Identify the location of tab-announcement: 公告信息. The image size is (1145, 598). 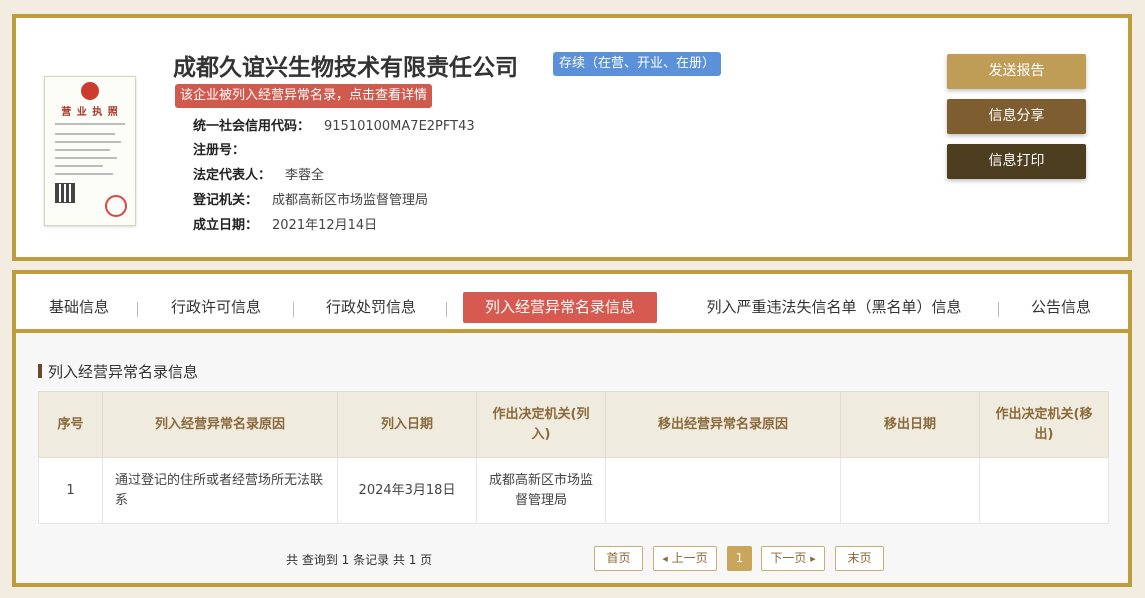
(1061, 307).